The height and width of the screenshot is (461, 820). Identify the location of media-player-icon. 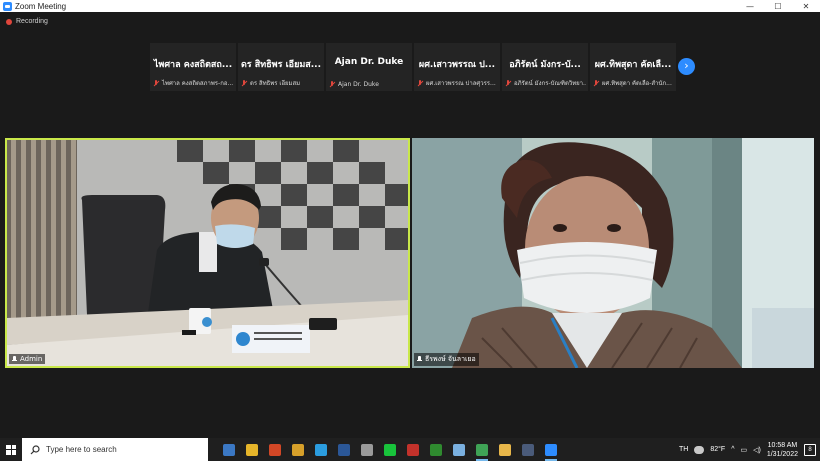
(298, 449).